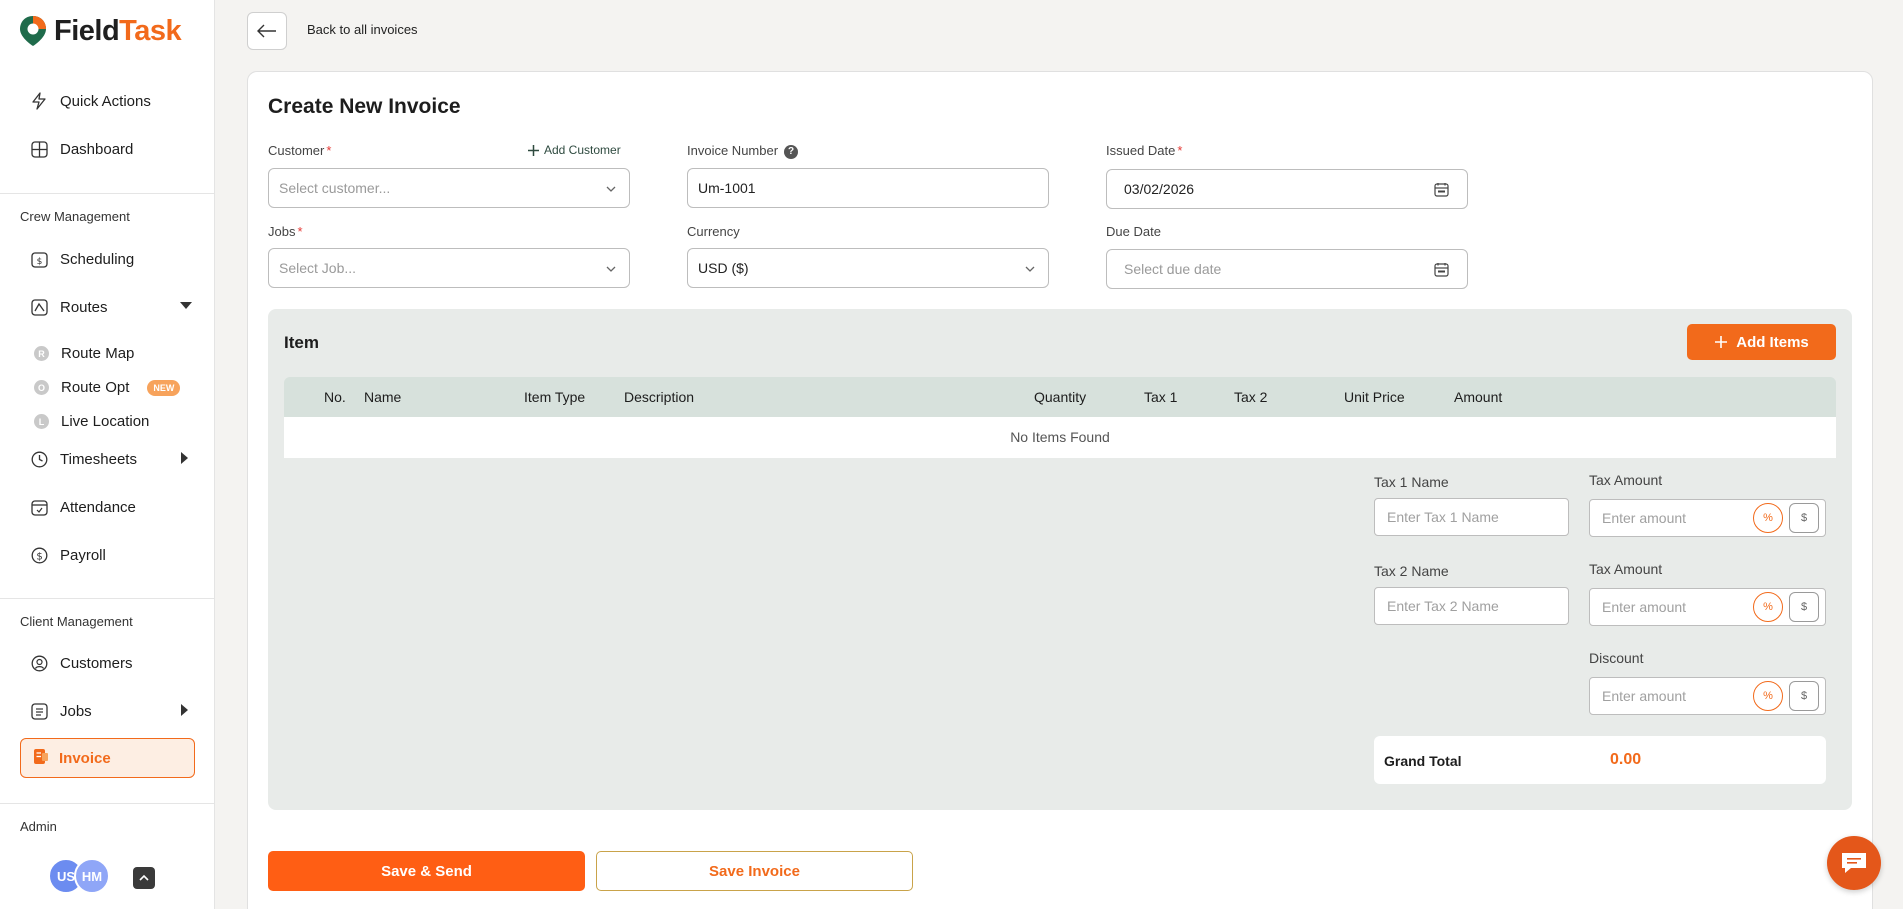  I want to click on invoice-number-field: Um-1001, so click(868, 188).